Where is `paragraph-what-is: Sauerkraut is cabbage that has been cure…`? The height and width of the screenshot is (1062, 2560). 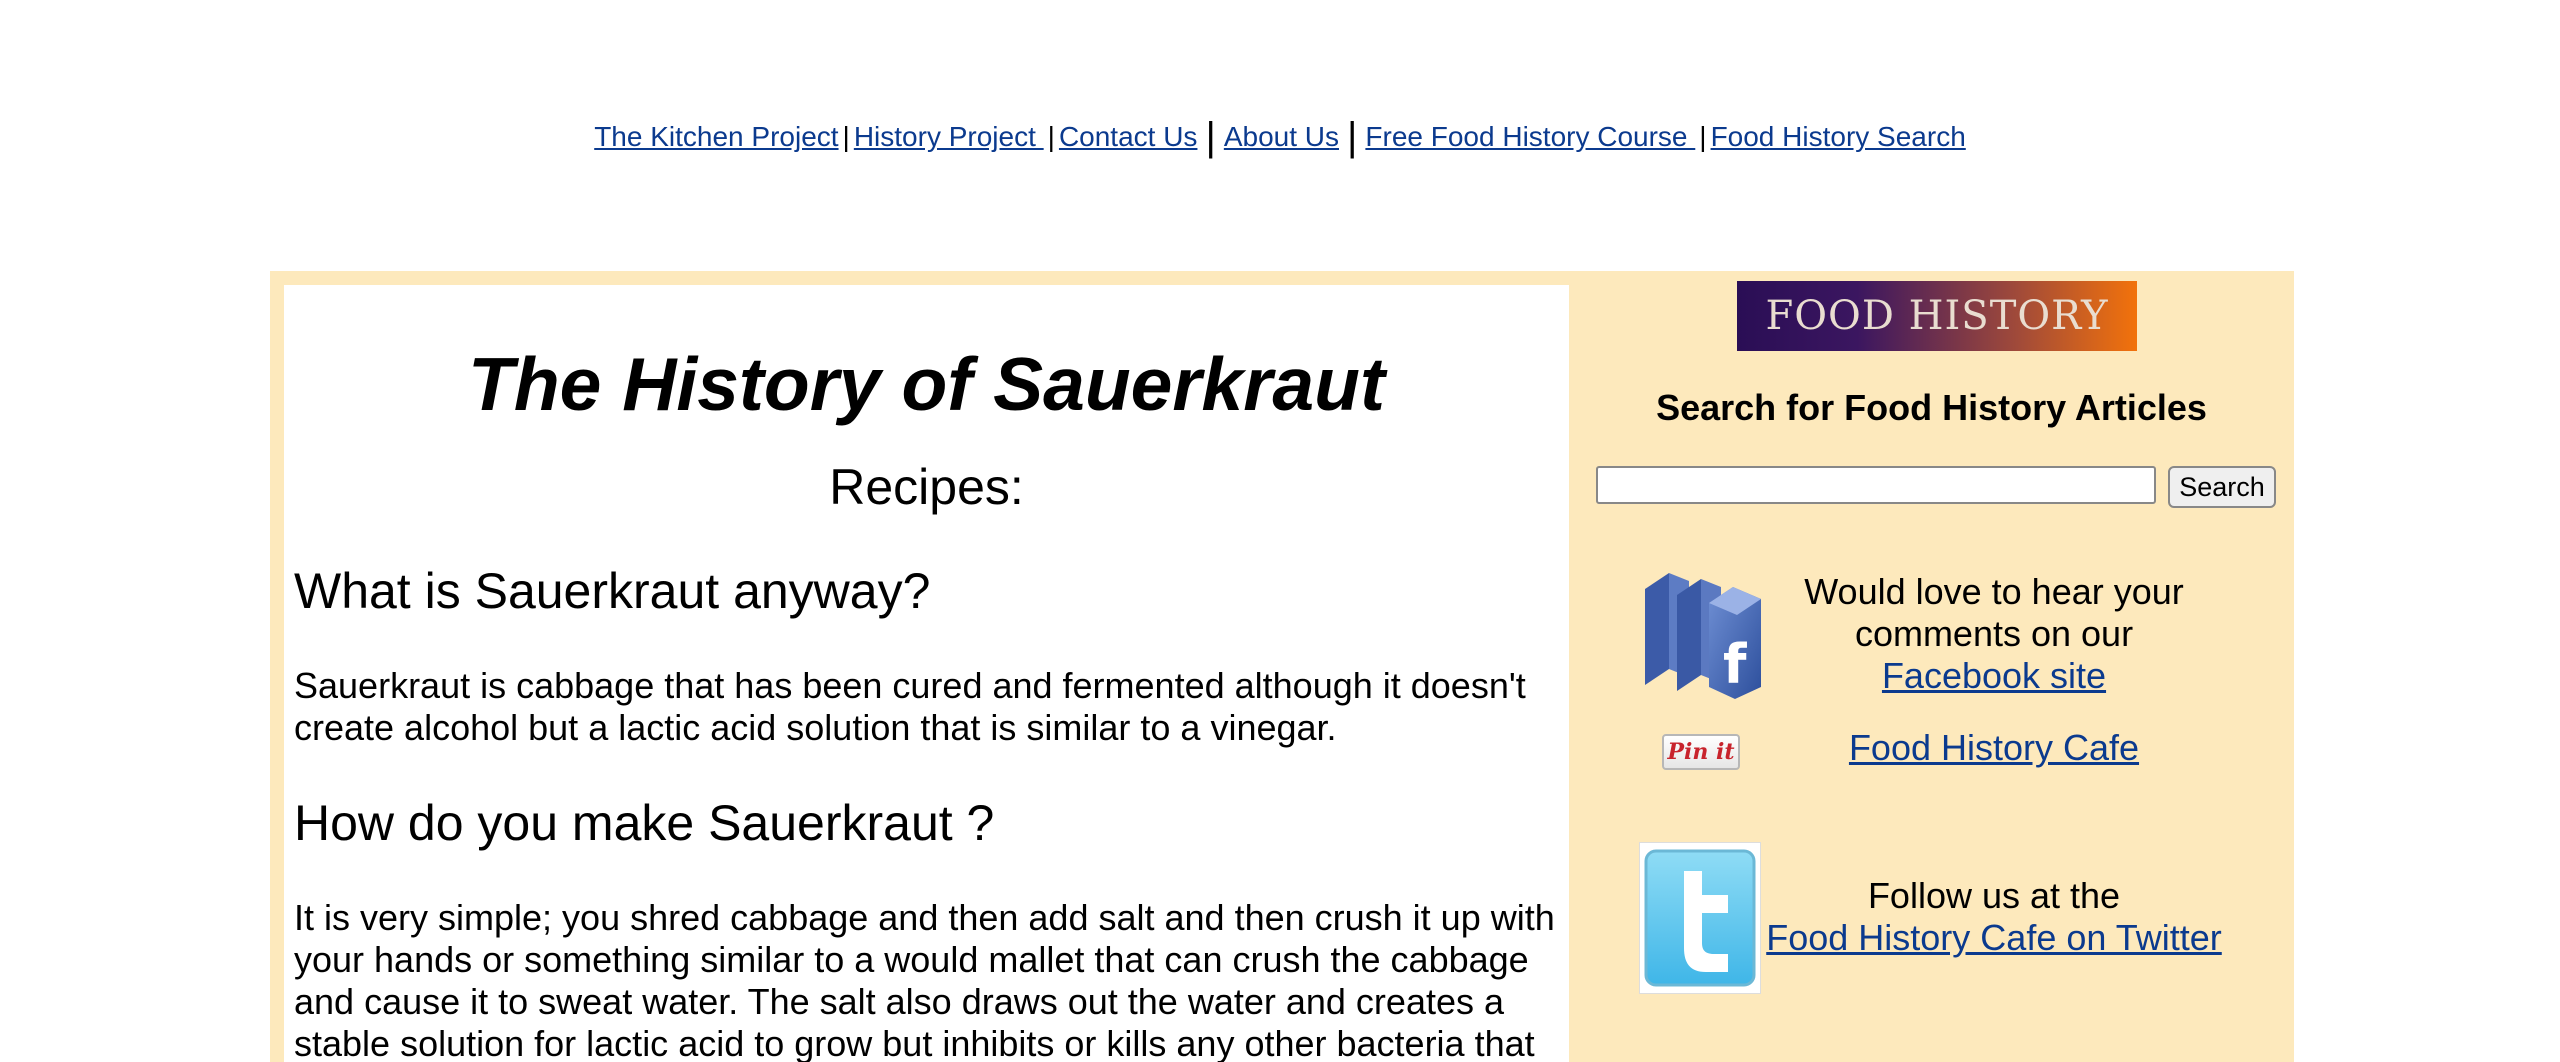 paragraph-what-is: Sauerkraut is cabbage that has been cure… is located at coordinates (910, 706).